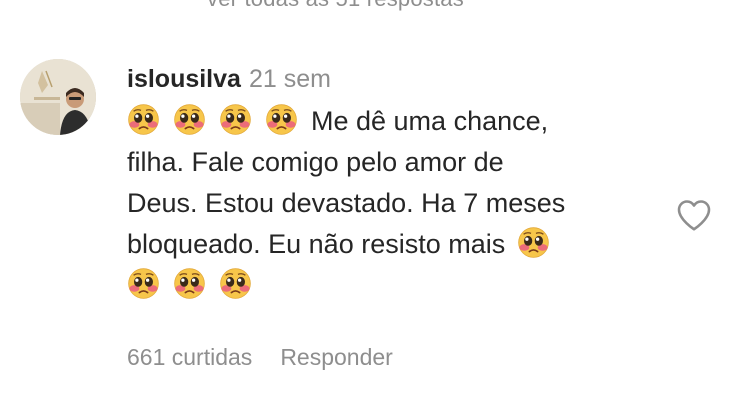 The width and height of the screenshot is (750, 414). What do you see at coordinates (430, 121) in the screenshot?
I see `comment-line-1-text: Me dê uma chance,` at bounding box center [430, 121].